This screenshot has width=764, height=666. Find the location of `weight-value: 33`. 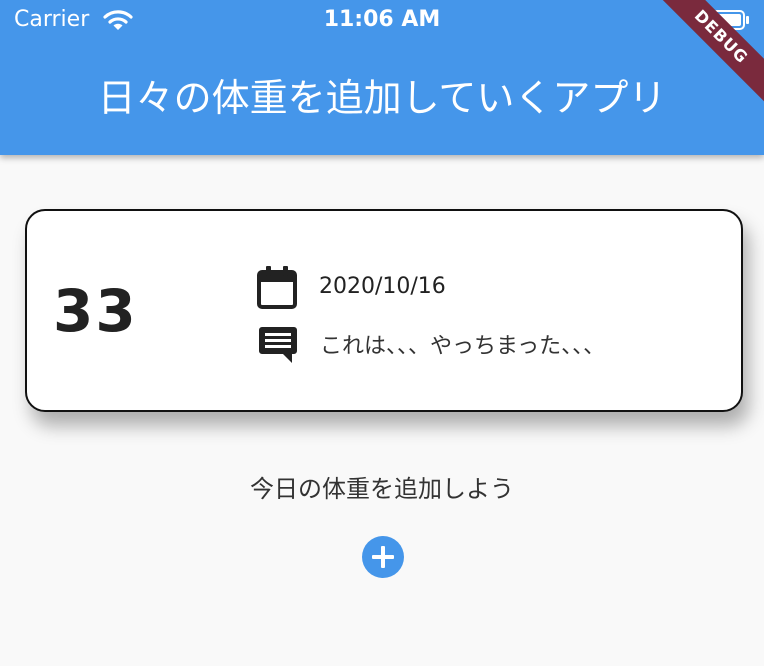

weight-value: 33 is located at coordinates (95, 311).